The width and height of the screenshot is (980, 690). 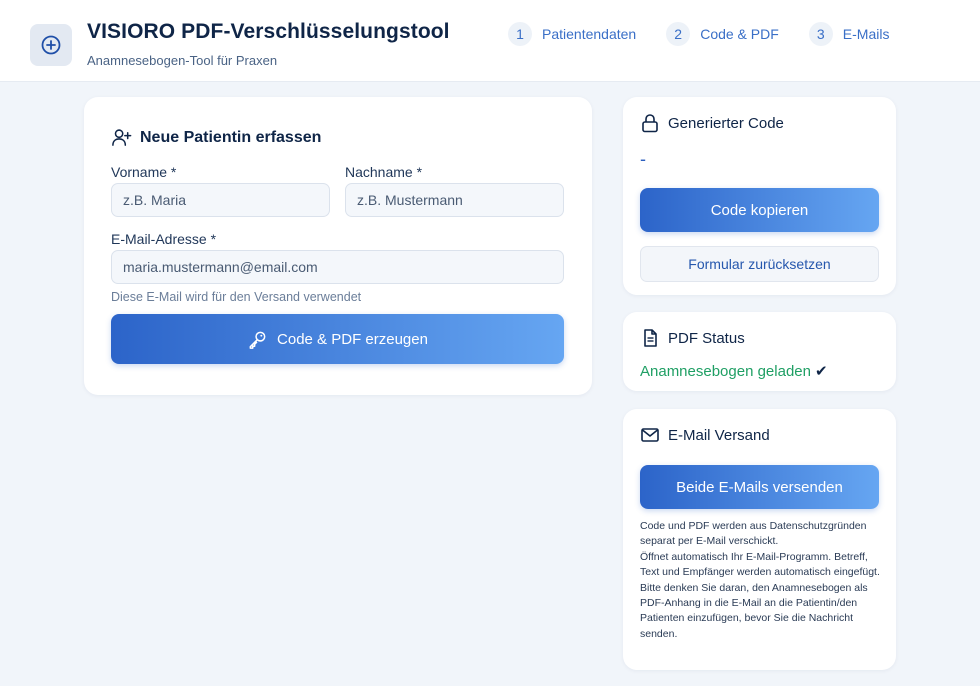 What do you see at coordinates (384, 172) in the screenshot?
I see `lastname-label: Nachname *` at bounding box center [384, 172].